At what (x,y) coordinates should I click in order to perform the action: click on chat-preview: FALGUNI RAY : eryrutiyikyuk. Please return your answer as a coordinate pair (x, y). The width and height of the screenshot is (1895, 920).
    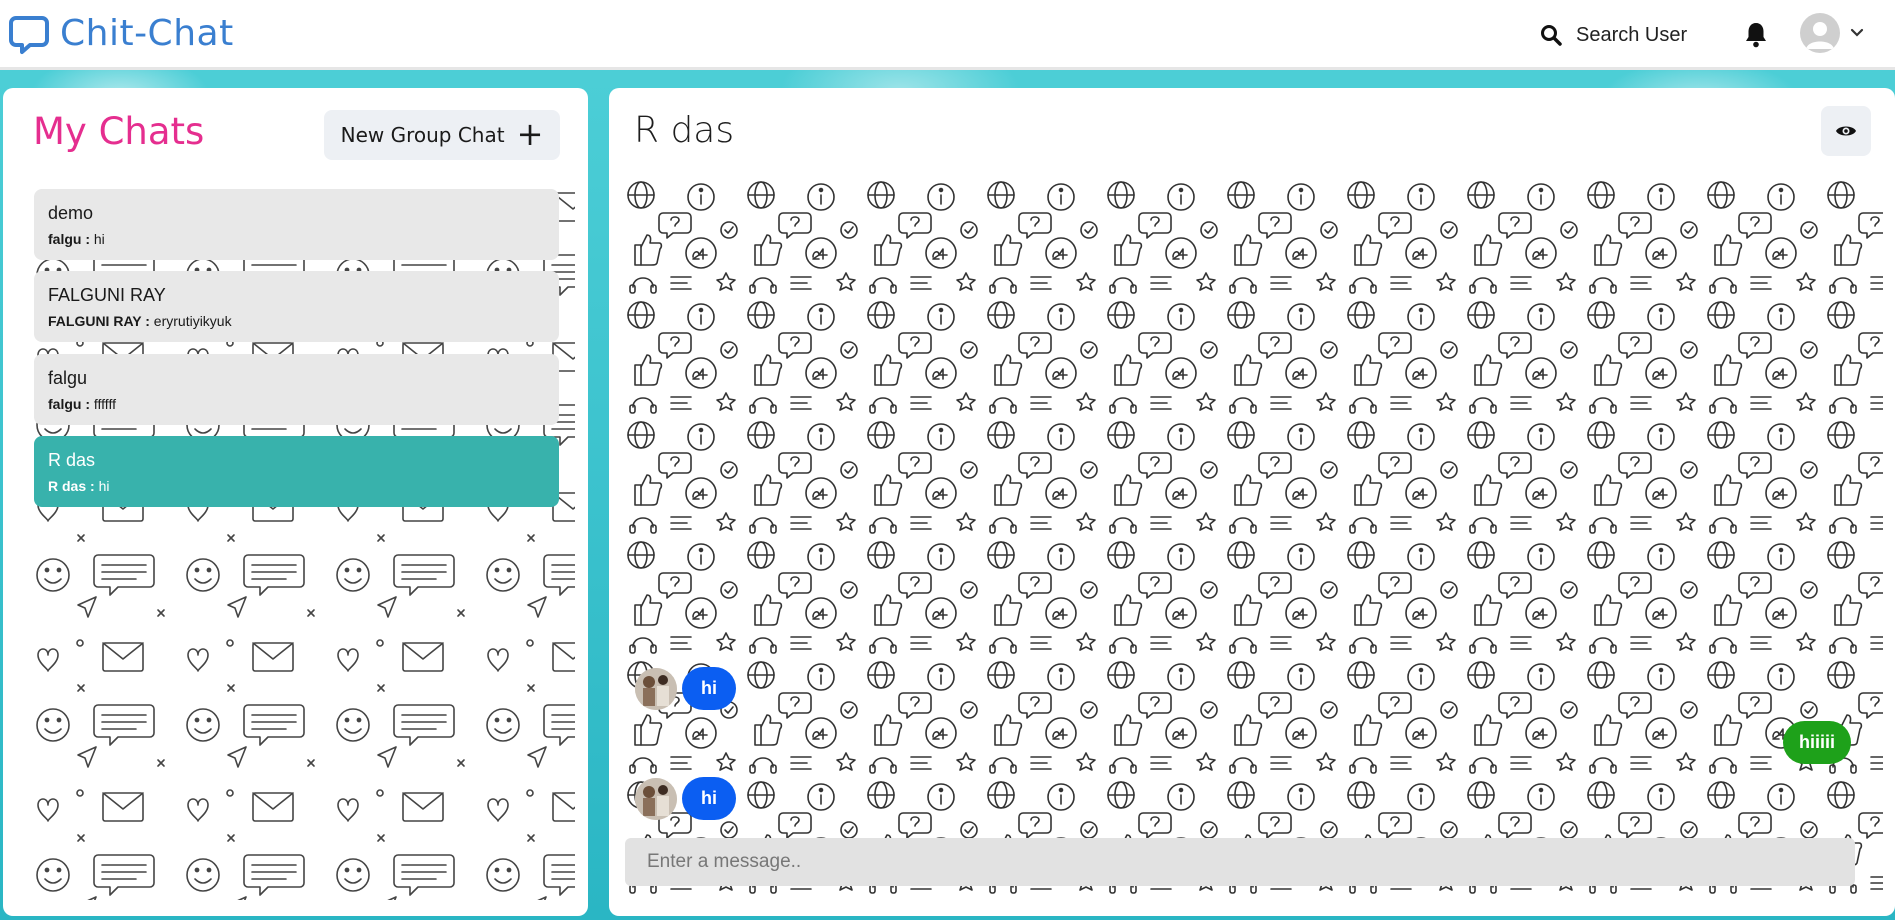
    Looking at the image, I should click on (296, 321).